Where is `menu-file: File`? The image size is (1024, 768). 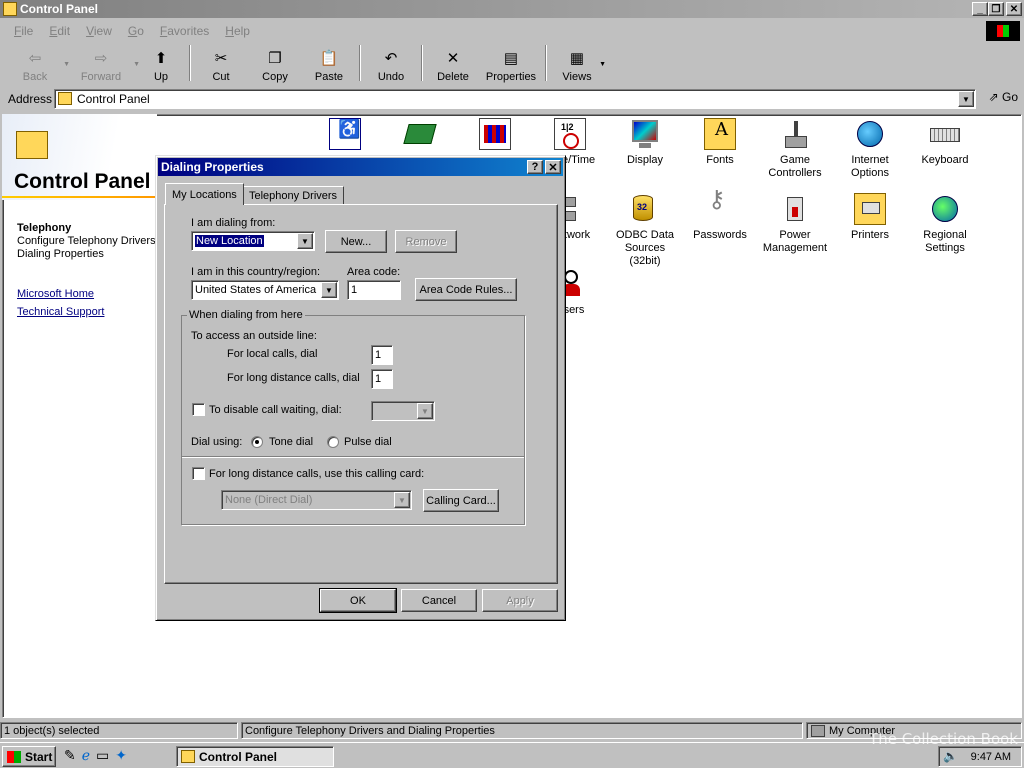 menu-file: File is located at coordinates (23, 31).